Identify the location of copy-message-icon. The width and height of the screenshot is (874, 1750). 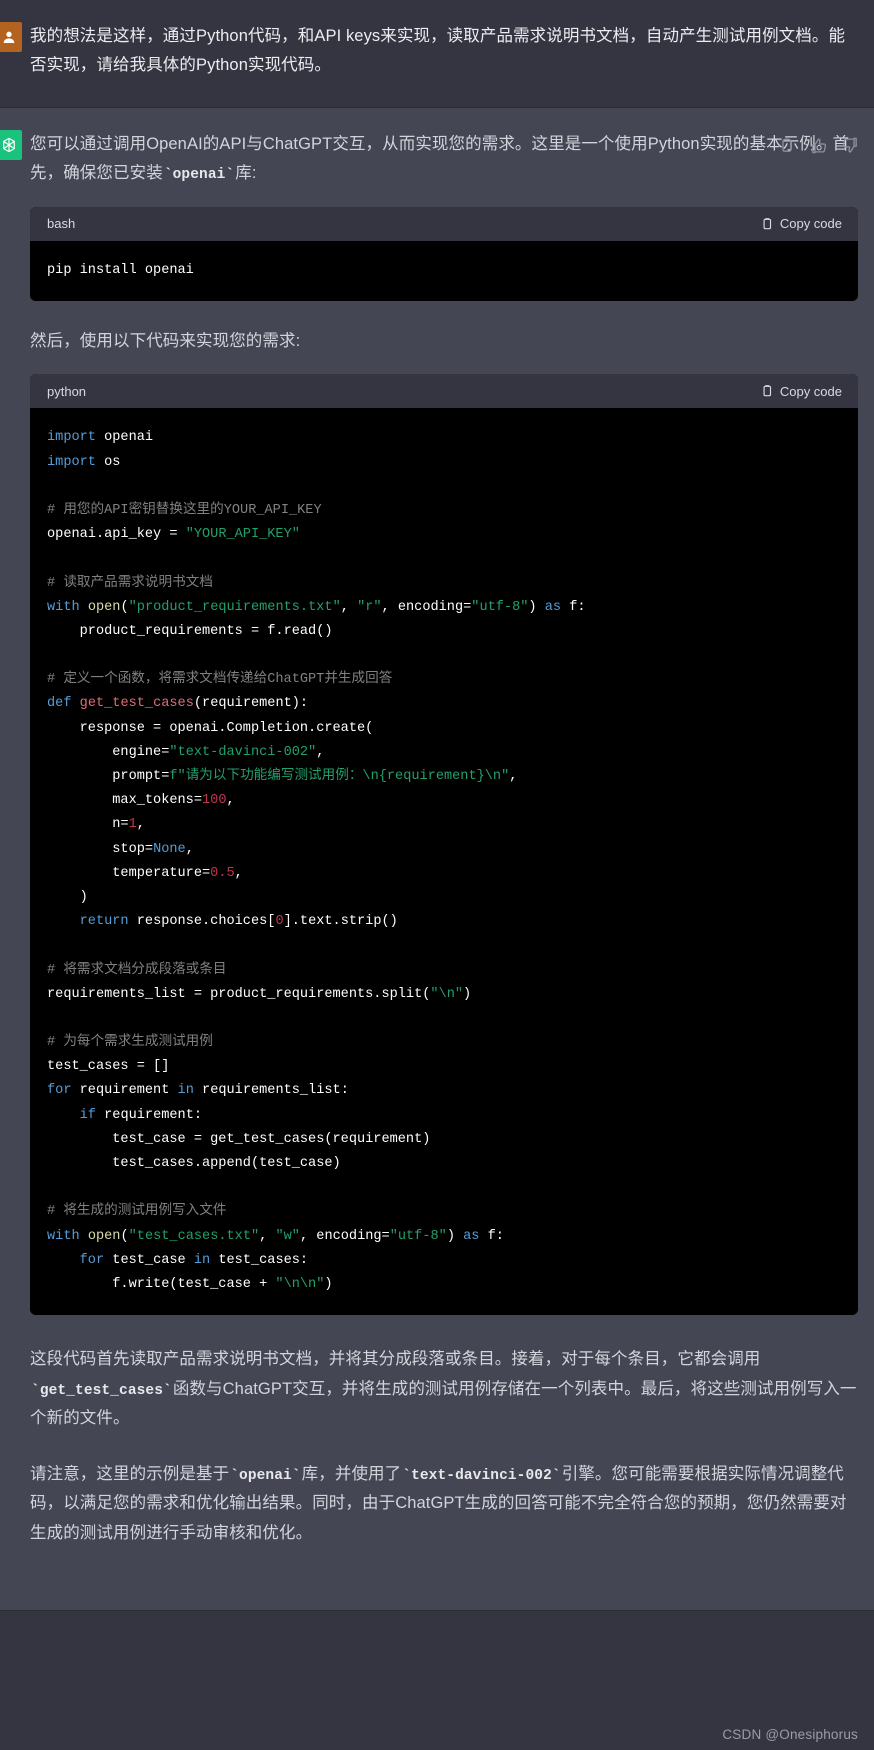
(786, 145).